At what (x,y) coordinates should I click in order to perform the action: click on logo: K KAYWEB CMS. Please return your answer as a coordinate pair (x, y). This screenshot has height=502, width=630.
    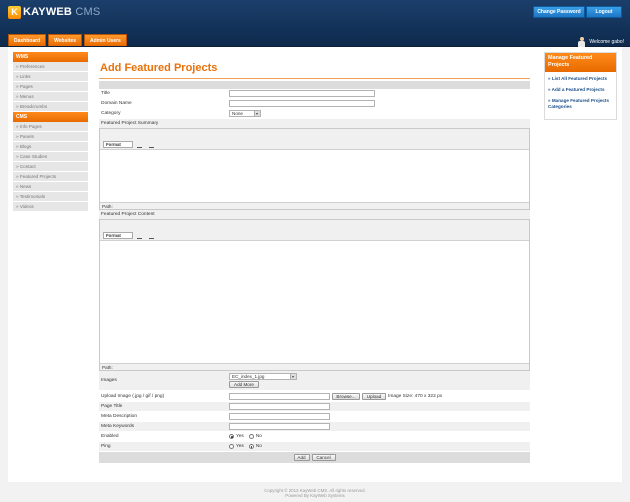
    Looking at the image, I should click on (54, 12).